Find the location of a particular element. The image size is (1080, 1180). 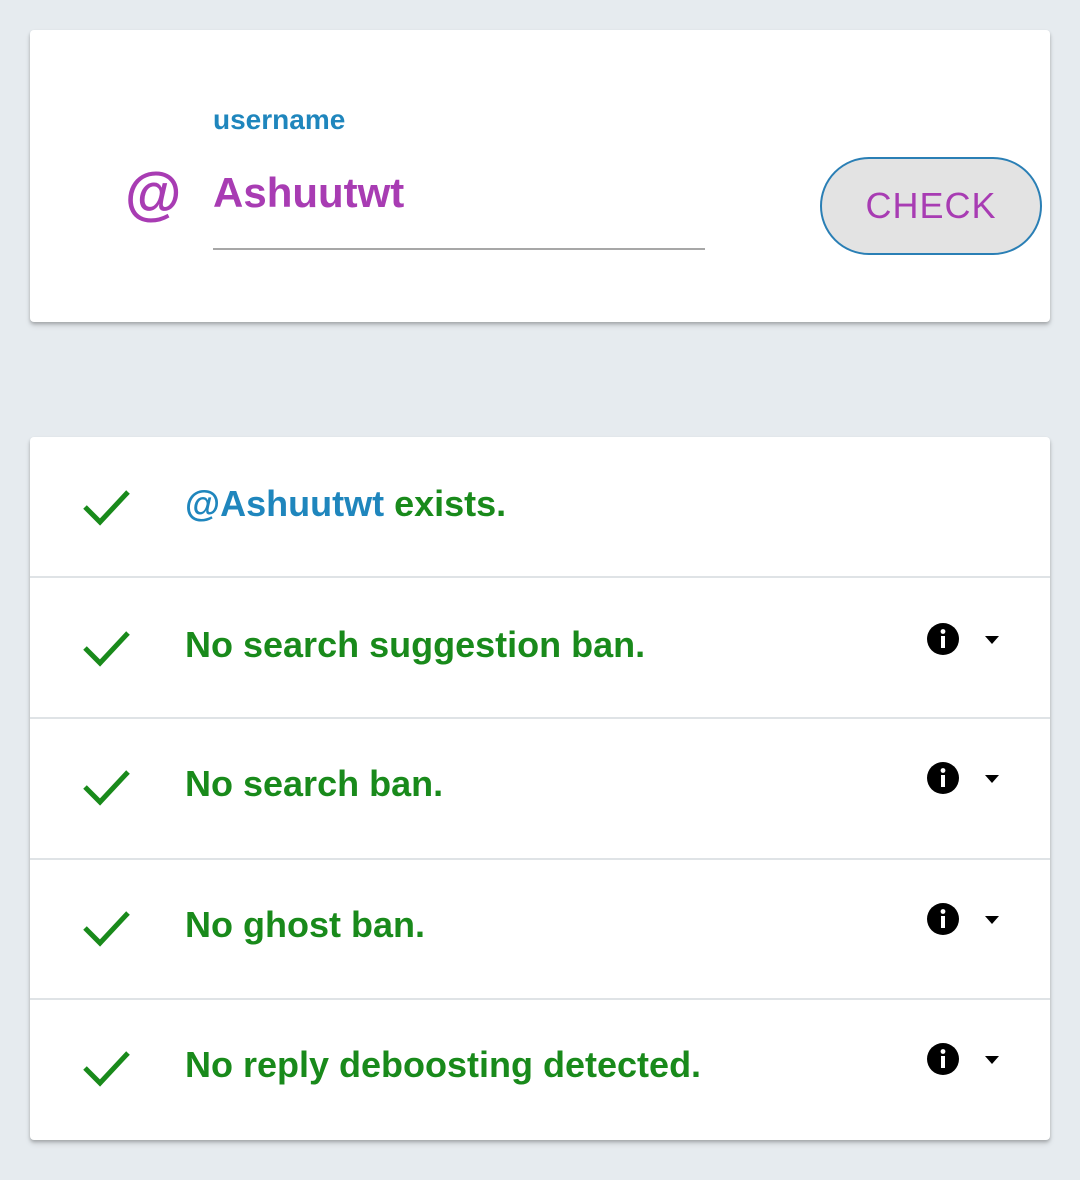

result-row-search-ban: No search ban. is located at coordinates (540, 789).